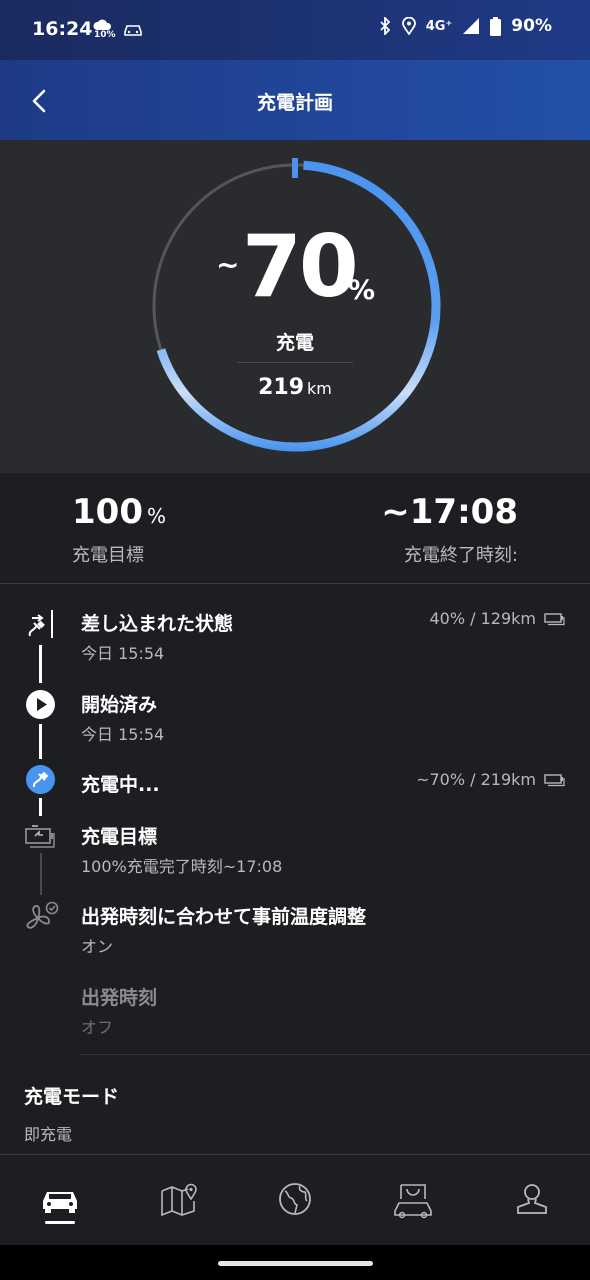 The height and width of the screenshot is (1280, 590). I want to click on gauge-range-value: 219, so click(281, 387).